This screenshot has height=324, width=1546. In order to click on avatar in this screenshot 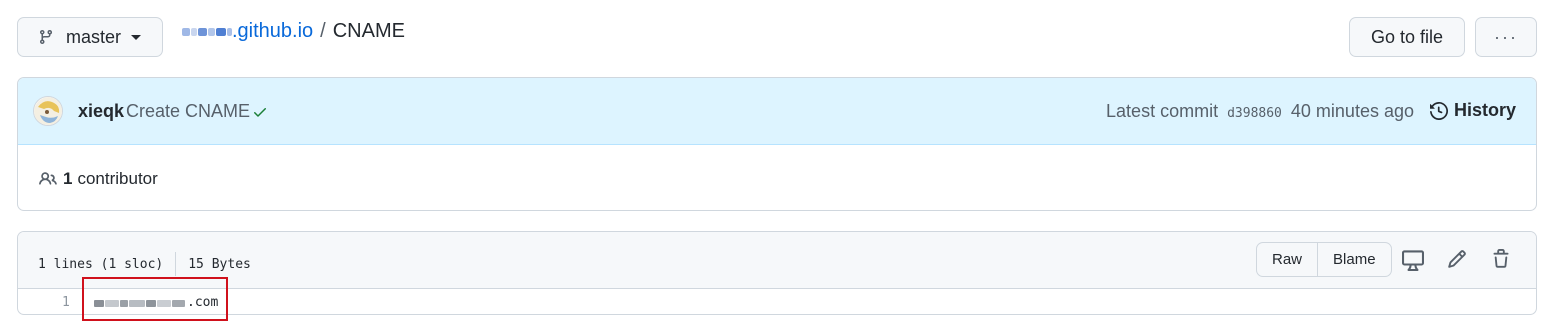, I will do `click(48, 111)`.